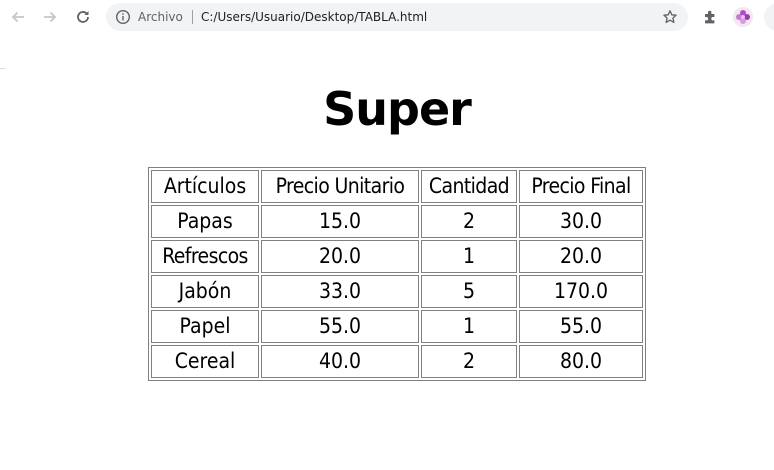  Describe the element at coordinates (160, 17) in the screenshot. I see `scheme-label: Archivo` at that location.